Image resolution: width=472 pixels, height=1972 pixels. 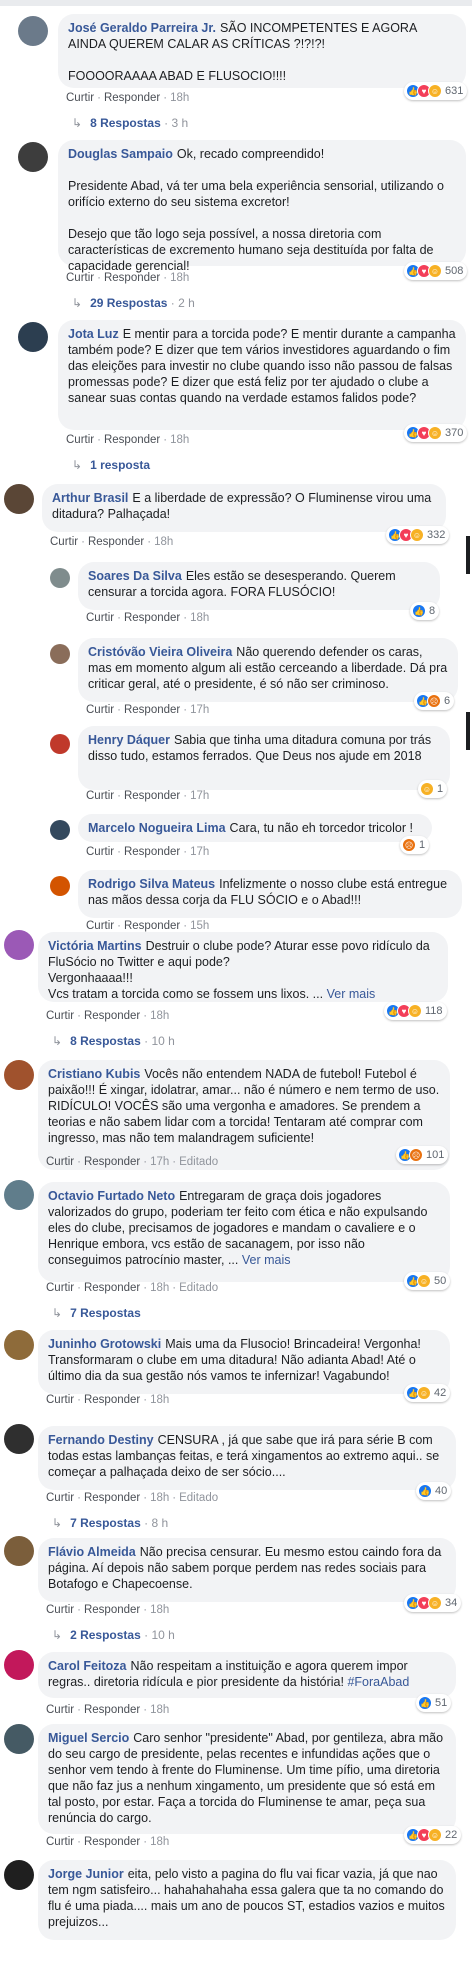 I want to click on author-name: Arthur Brasil, so click(x=90, y=498).